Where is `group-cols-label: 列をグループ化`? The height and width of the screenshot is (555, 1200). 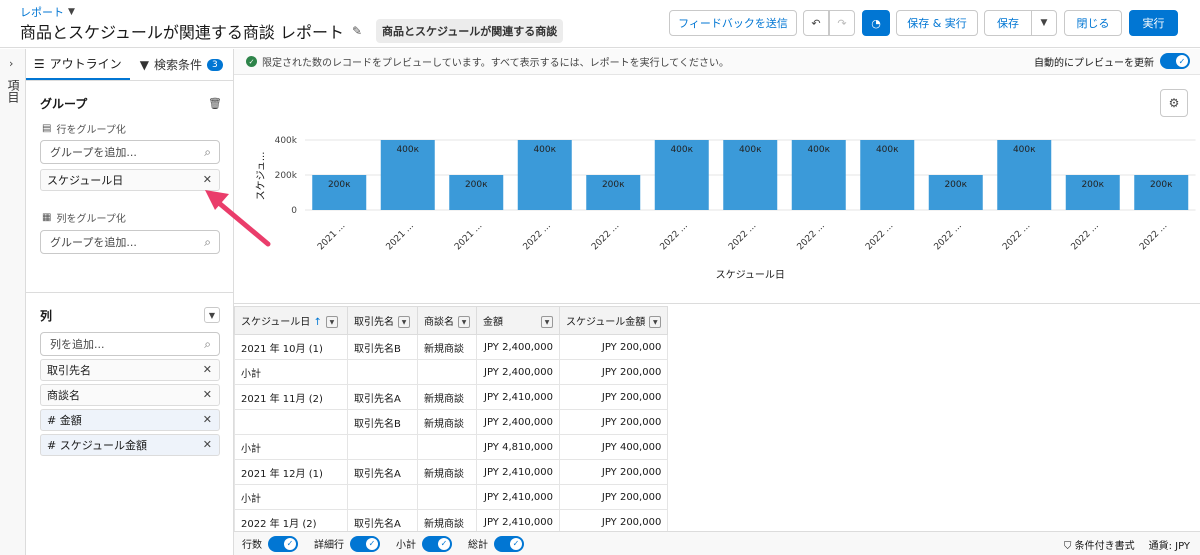 group-cols-label: 列をグループ化 is located at coordinates (91, 219).